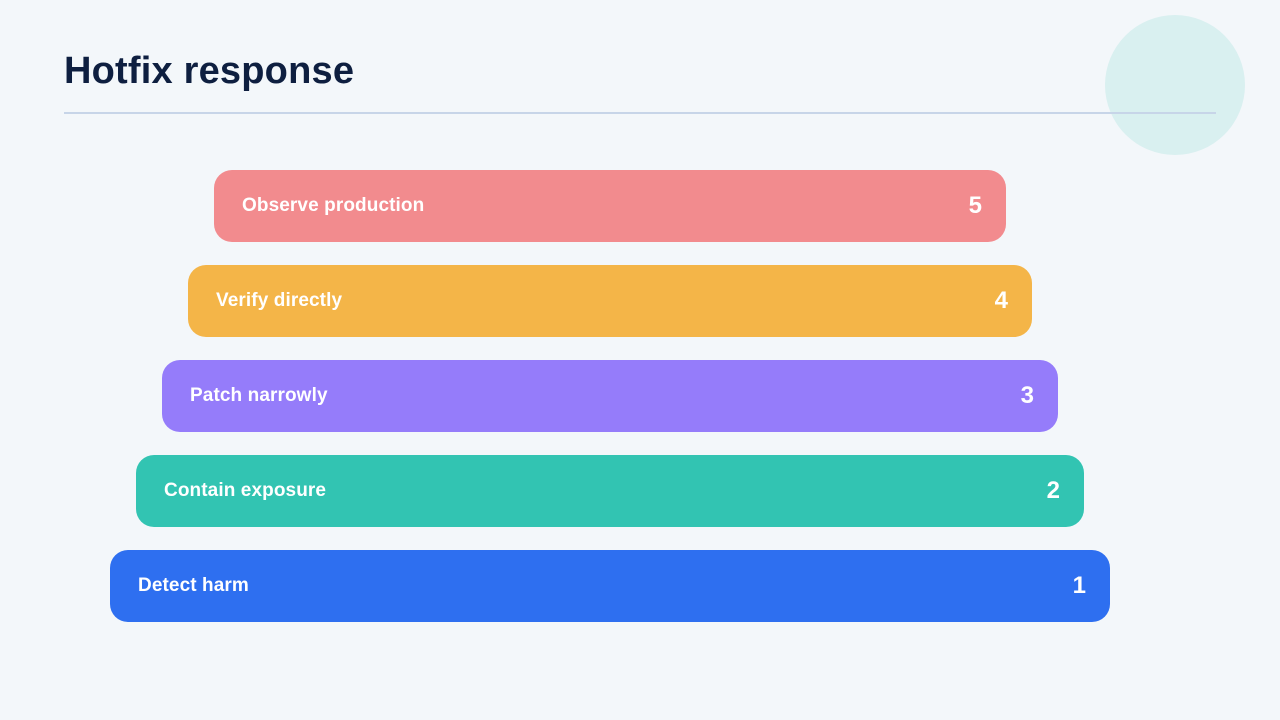 The image size is (1280, 720). I want to click on tier-label: Detect harm, so click(193, 585).